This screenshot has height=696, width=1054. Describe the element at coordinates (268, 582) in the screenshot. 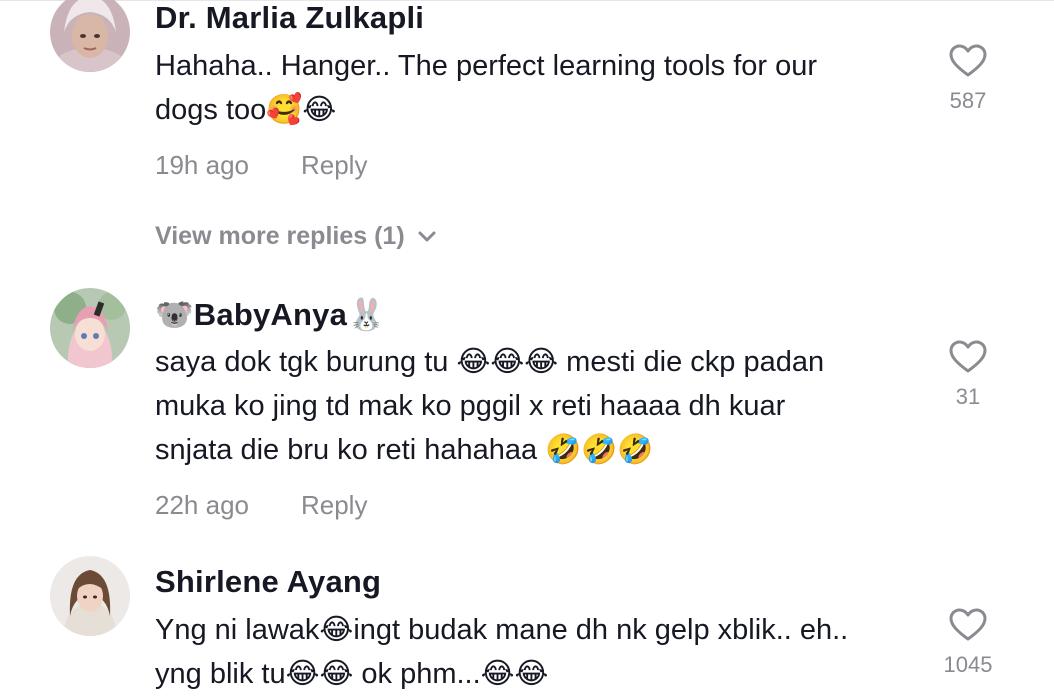

I see `comment-username: Shirlene Ayang` at that location.